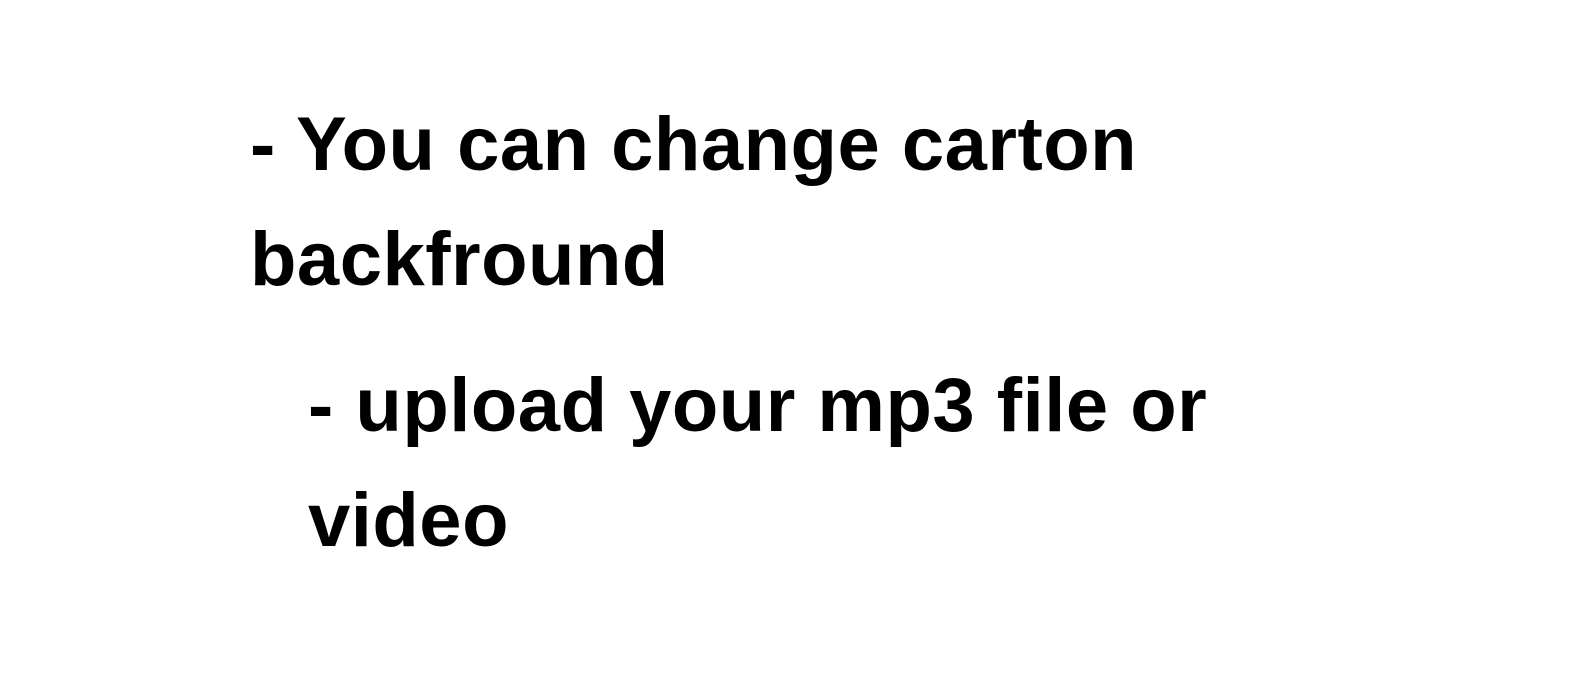 The image size is (1593, 680). What do you see at coordinates (459, 259) in the screenshot?
I see `note-line: backfround` at bounding box center [459, 259].